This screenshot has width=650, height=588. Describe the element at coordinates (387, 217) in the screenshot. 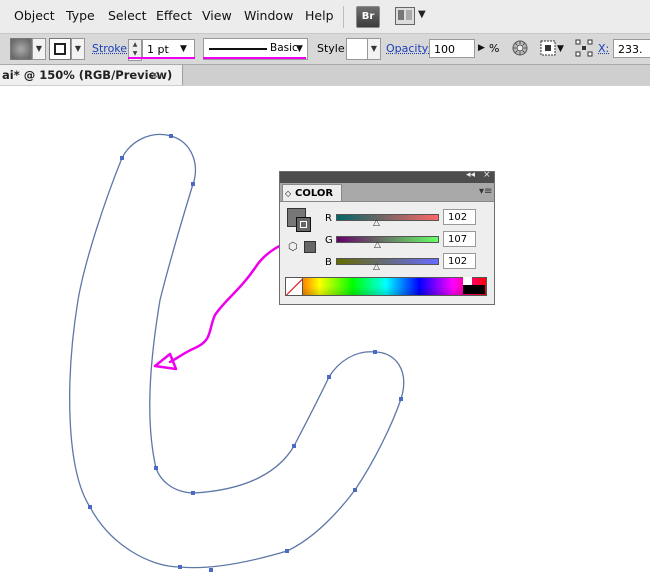

I see `channel-r-slider` at that location.